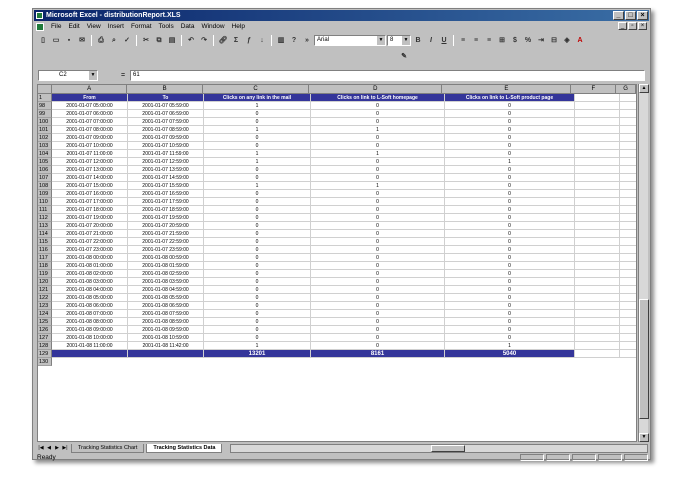 The image size is (693, 486). What do you see at coordinates (90, 122) in the screenshot?
I see `table-cell: 2001-01-07 07:00:00` at bounding box center [90, 122].